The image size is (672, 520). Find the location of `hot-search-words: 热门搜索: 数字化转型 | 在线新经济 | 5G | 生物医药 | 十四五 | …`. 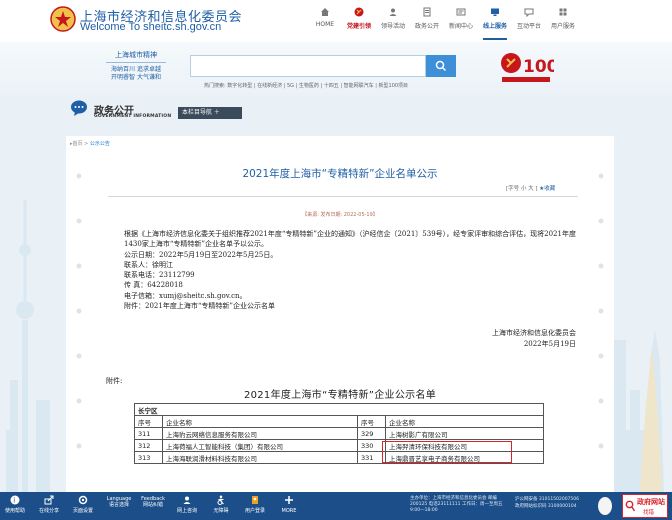

hot-search-words: 热门搜索: 数字化转型 | 在线新经济 | 5G | 生物医药 | 十四五 | … is located at coordinates (306, 85).